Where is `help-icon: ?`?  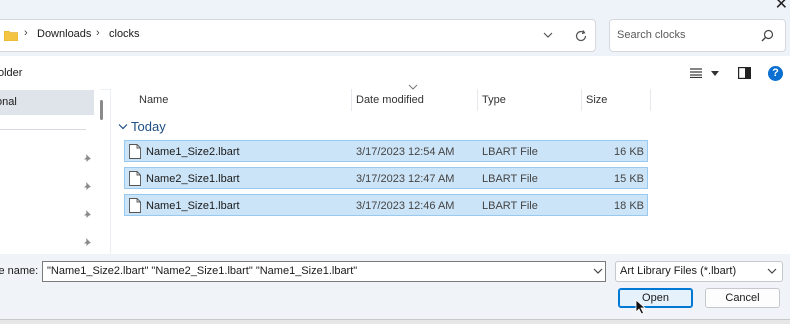
help-icon: ? is located at coordinates (775, 73).